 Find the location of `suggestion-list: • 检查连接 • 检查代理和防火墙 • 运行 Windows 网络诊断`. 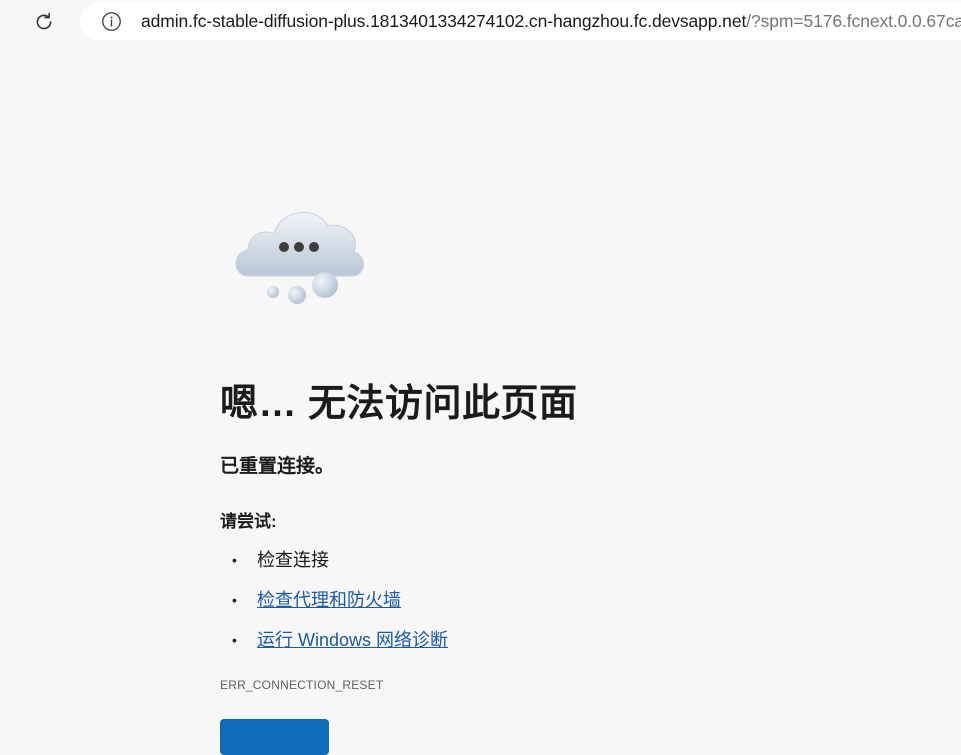

suggestion-list: • 检查连接 • 检查代理和防火墙 • 运行 Windows 网络诊断 is located at coordinates (334, 600).